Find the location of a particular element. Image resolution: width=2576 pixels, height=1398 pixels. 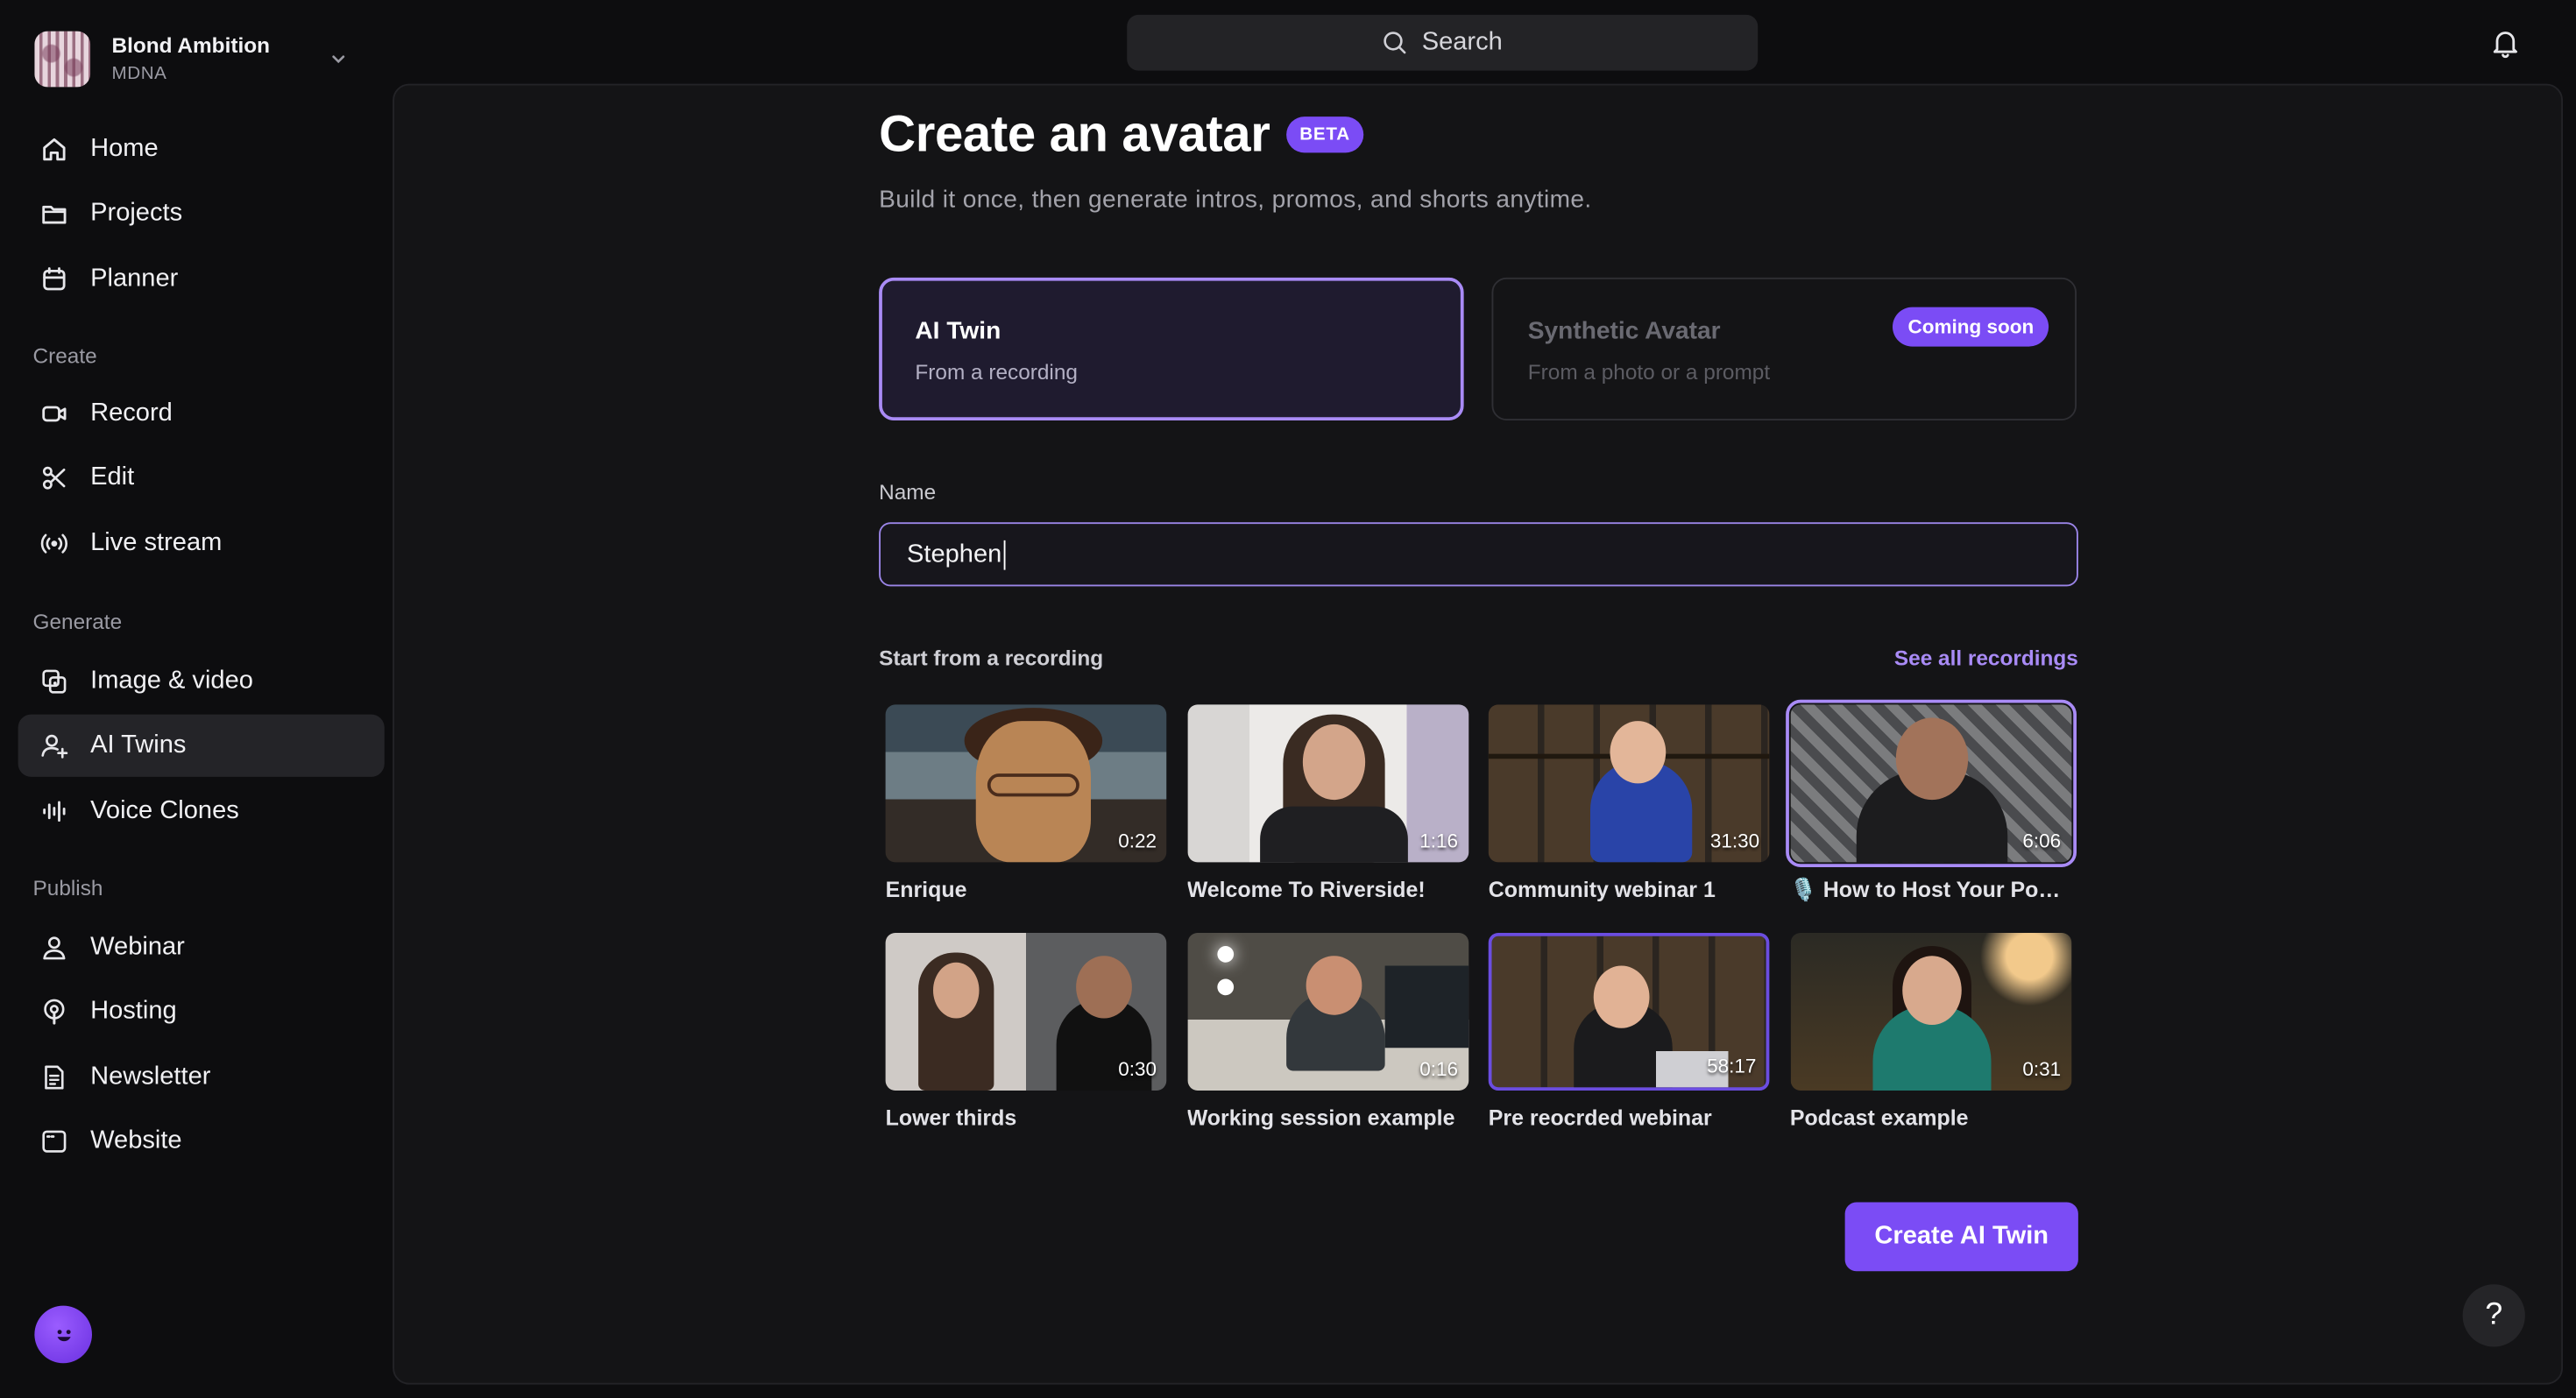

sidebar-item-live-stream: Live stream is located at coordinates (201, 543).